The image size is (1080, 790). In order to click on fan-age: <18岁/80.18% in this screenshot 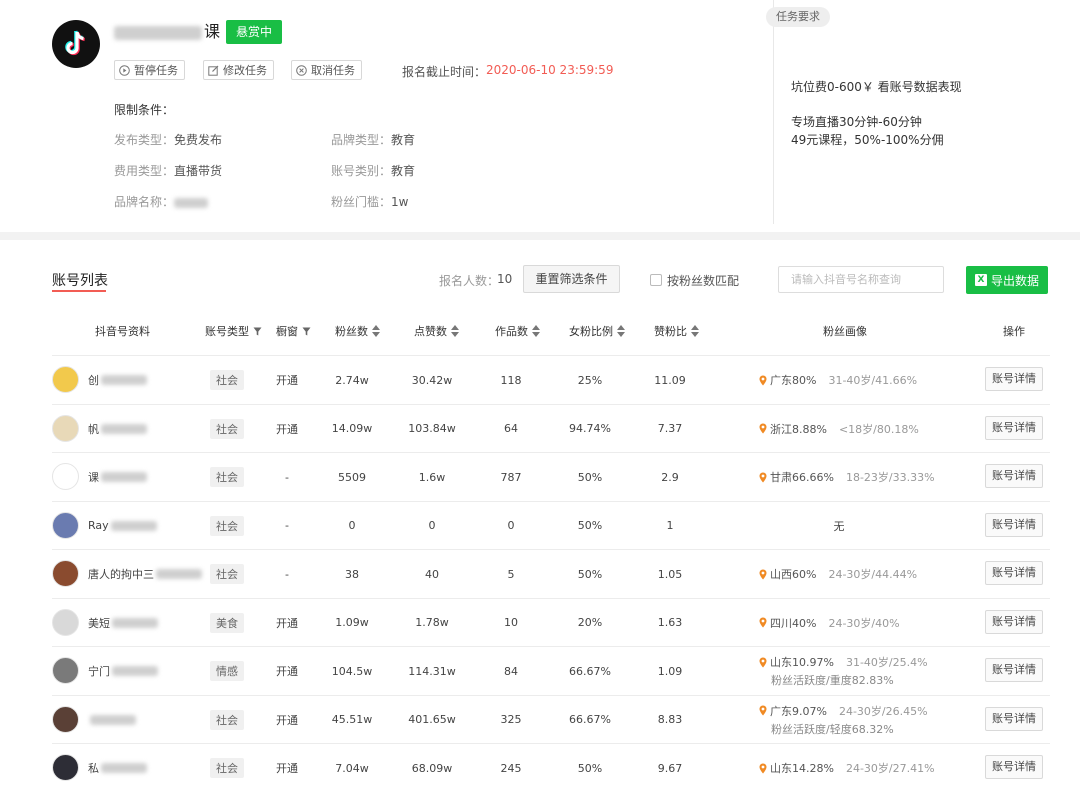, I will do `click(878, 429)`.